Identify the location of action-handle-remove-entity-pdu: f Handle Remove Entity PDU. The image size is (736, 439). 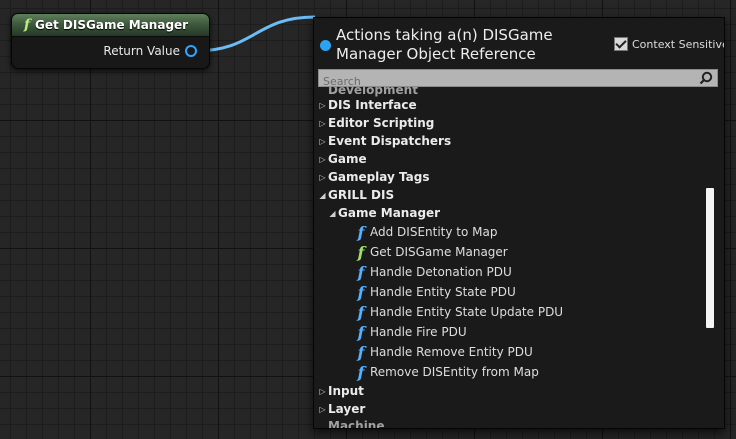
(443, 352).